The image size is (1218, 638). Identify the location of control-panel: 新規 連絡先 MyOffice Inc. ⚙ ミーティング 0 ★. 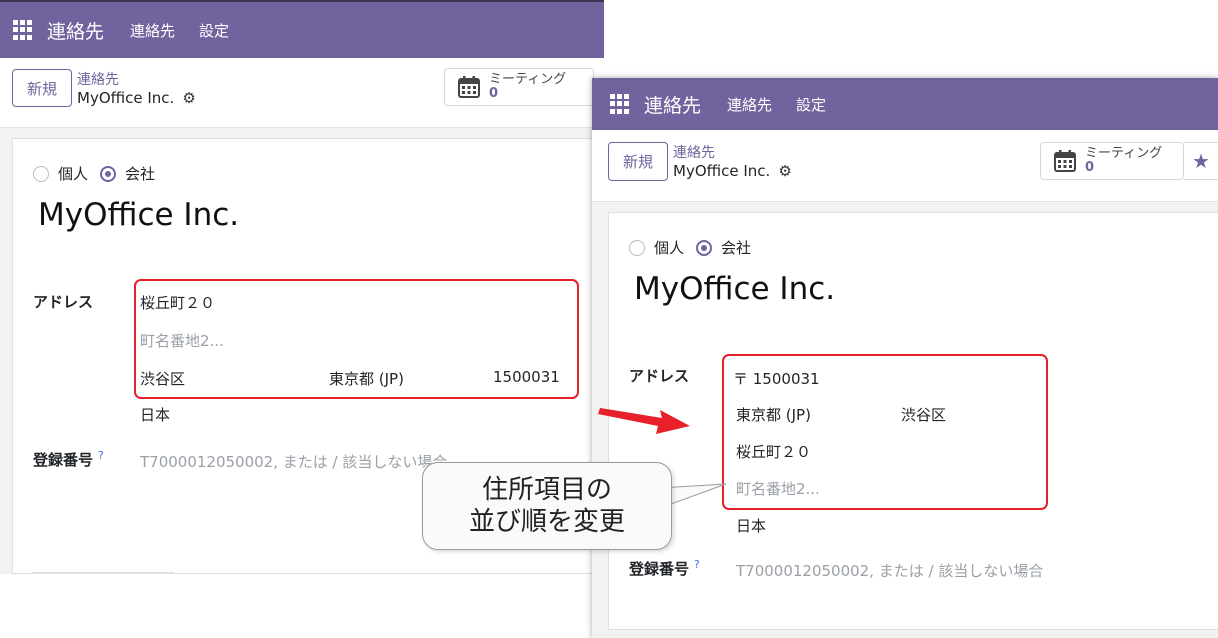
(905, 166).